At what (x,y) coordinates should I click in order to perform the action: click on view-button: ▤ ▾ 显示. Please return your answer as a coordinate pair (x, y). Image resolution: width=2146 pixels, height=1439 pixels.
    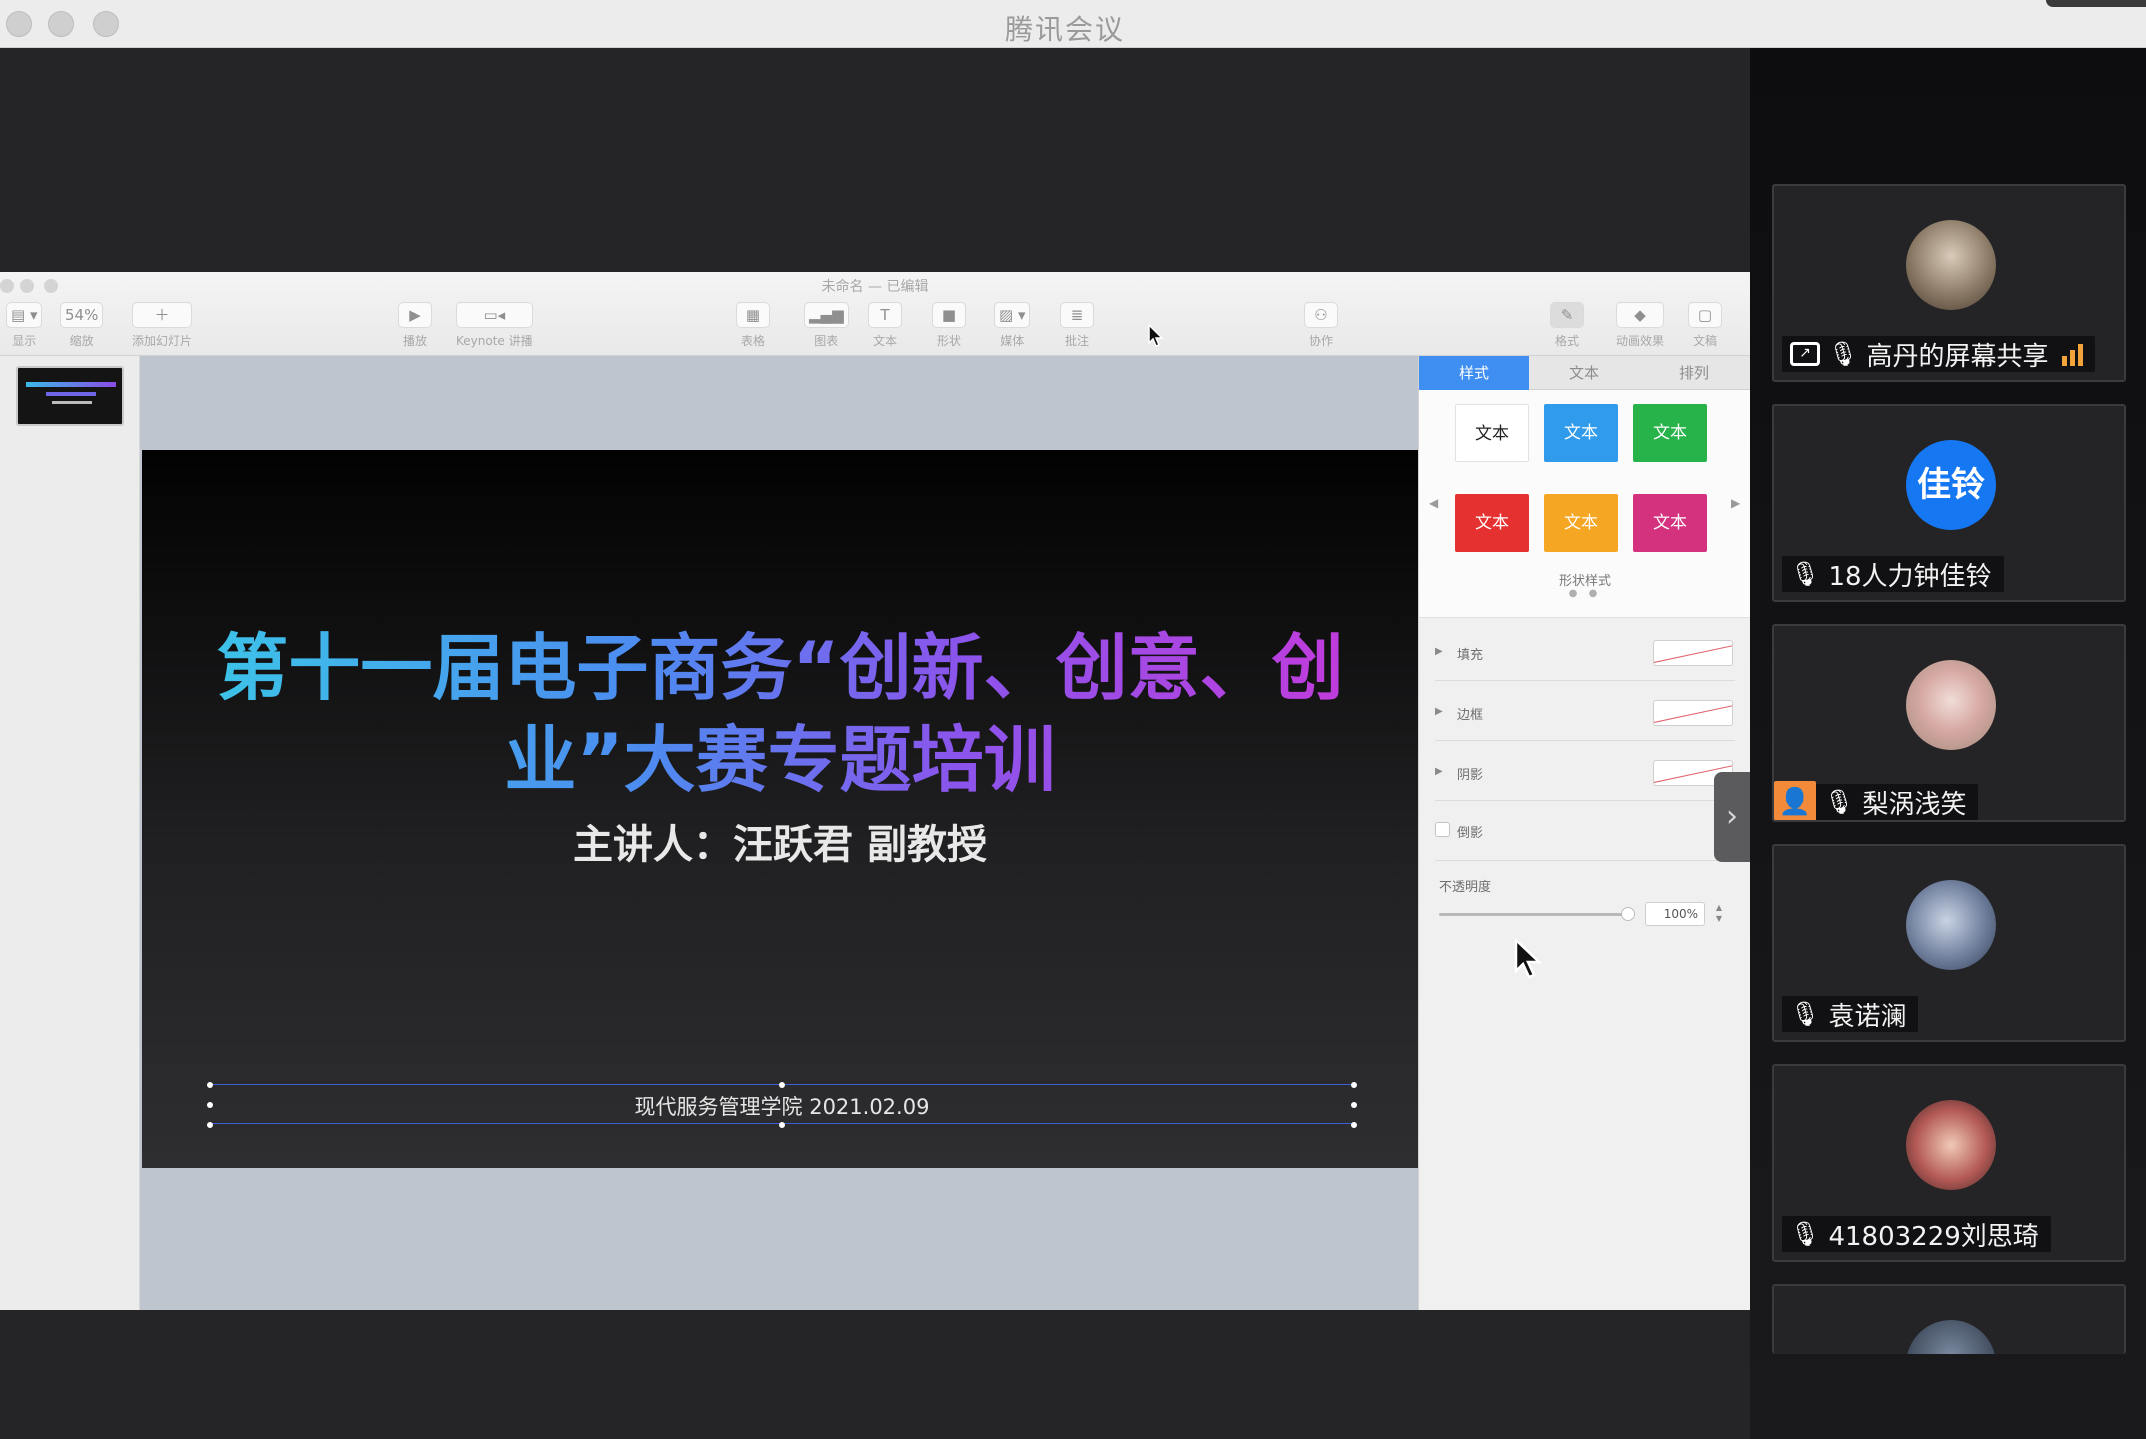
    Looking at the image, I should click on (24, 325).